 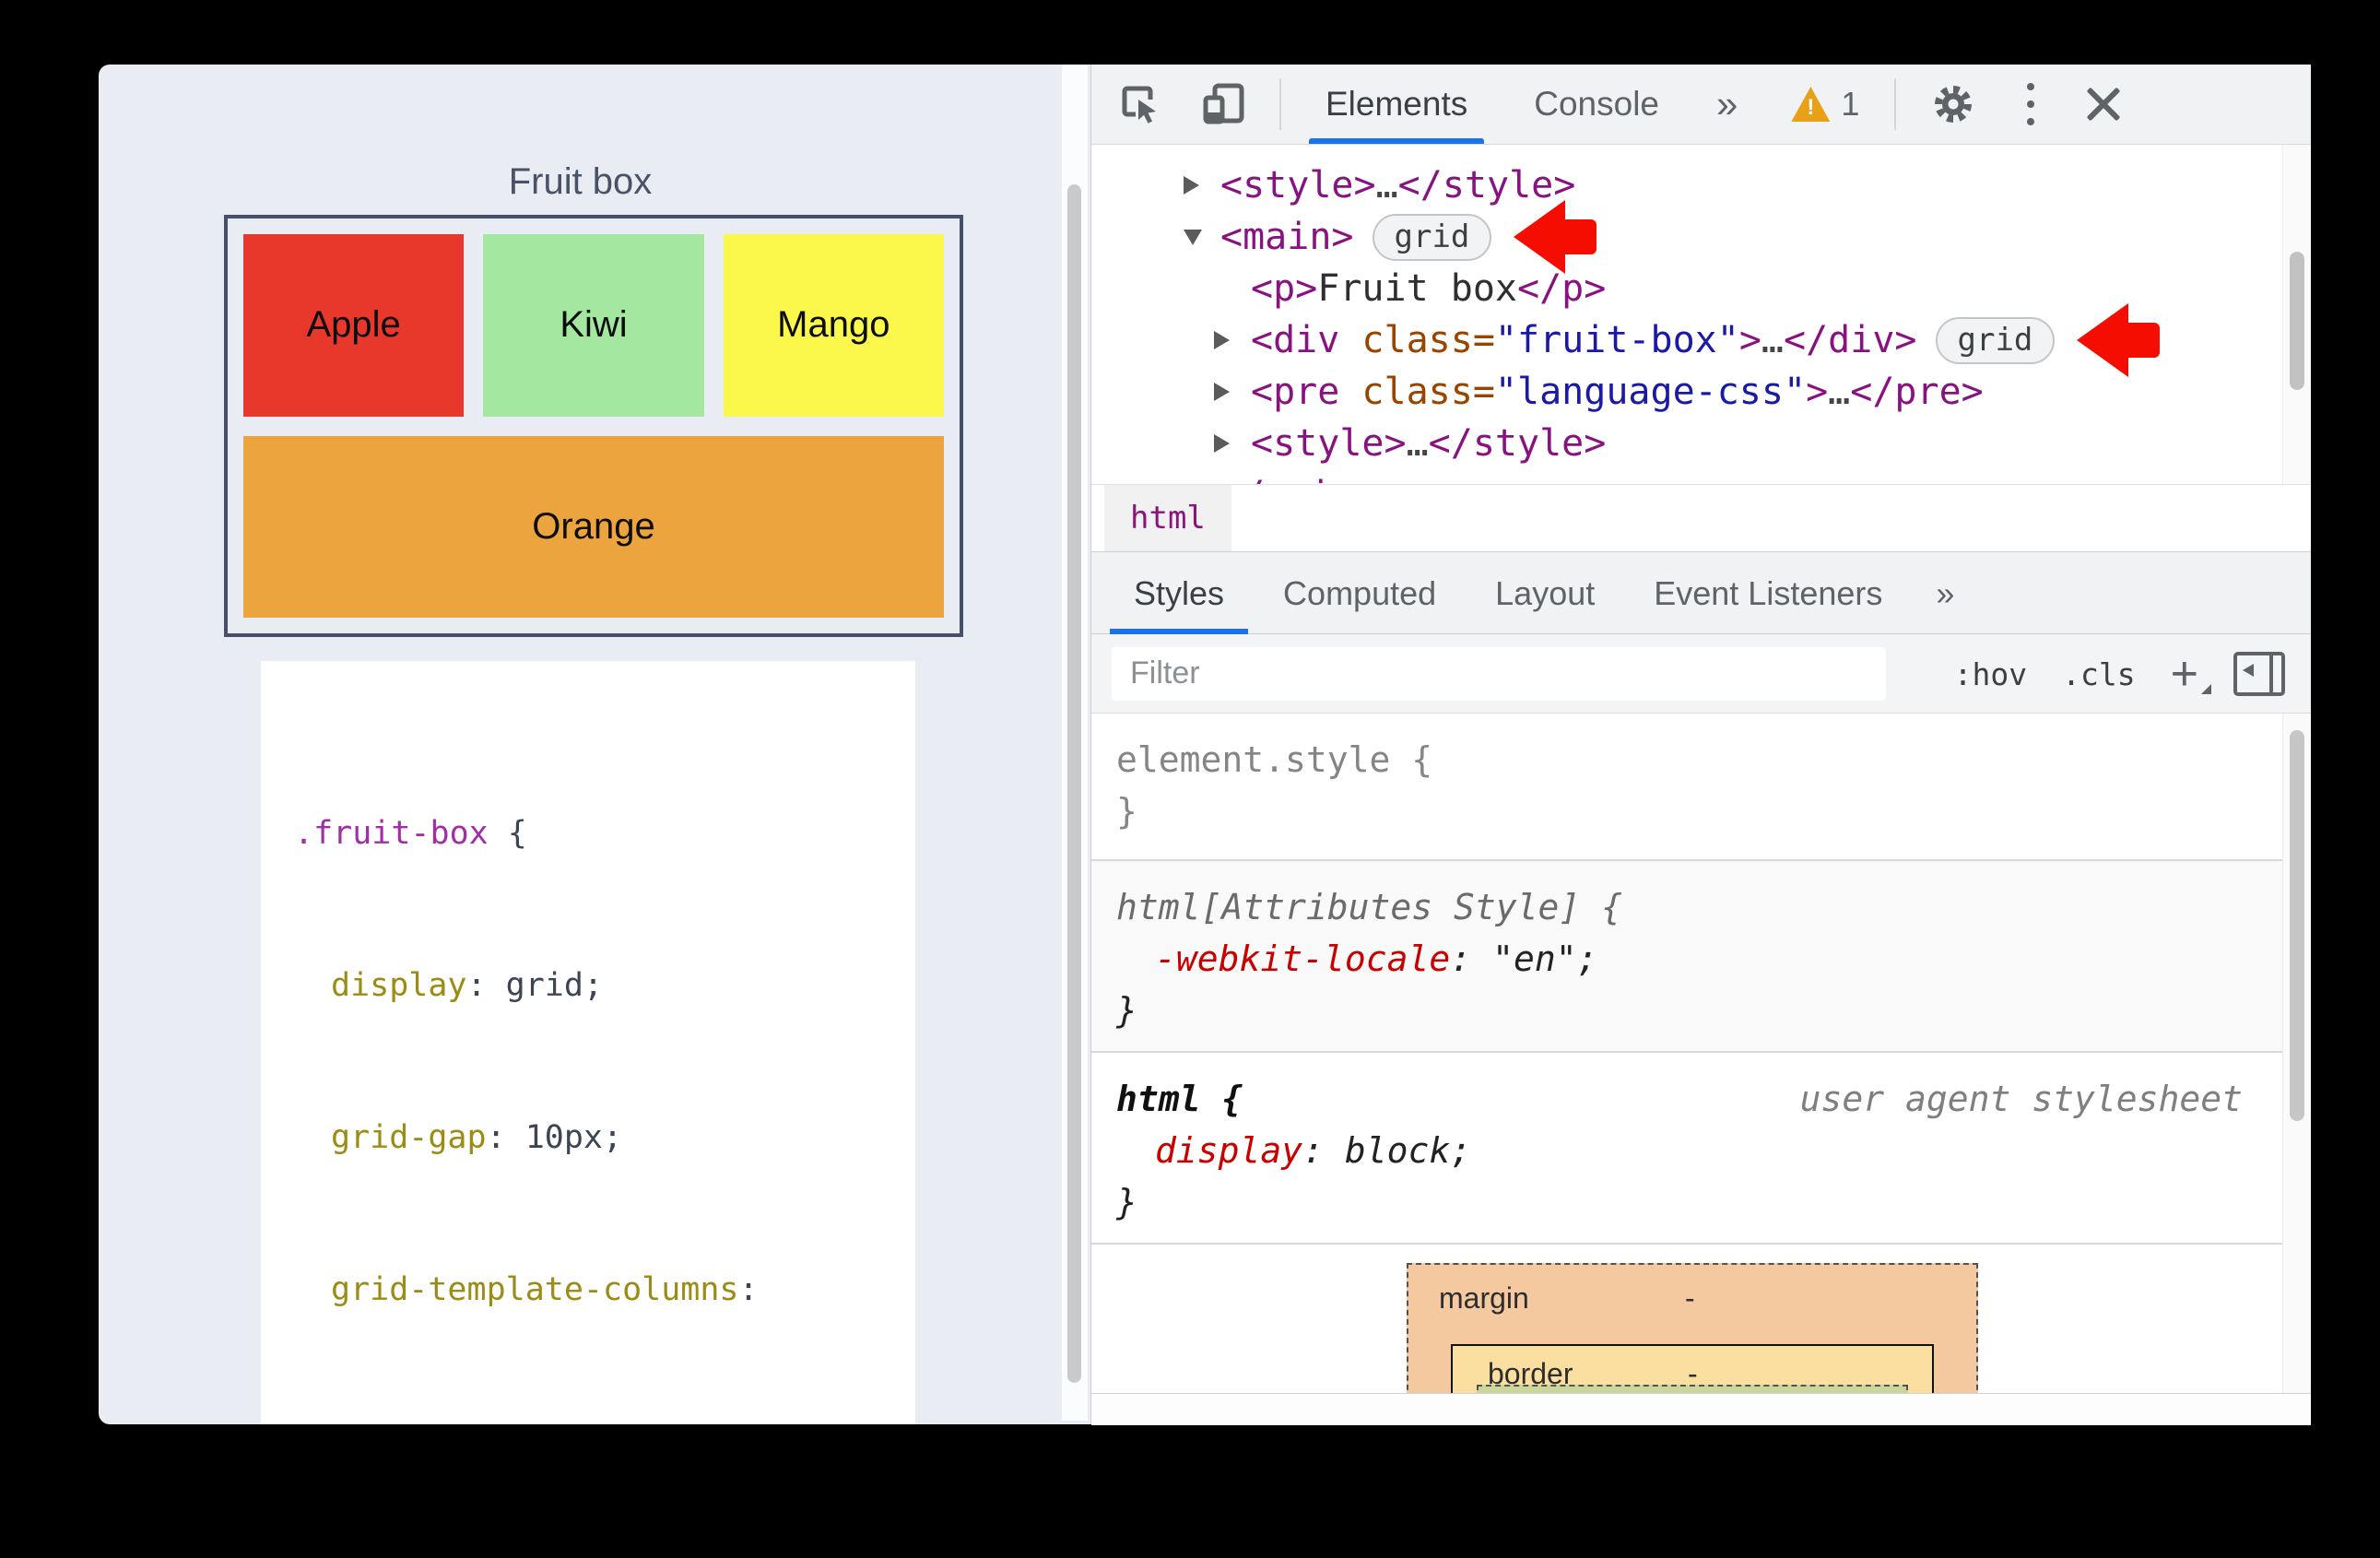 I want to click on toggle-hover-state-button: :hov, so click(x=1990, y=674).